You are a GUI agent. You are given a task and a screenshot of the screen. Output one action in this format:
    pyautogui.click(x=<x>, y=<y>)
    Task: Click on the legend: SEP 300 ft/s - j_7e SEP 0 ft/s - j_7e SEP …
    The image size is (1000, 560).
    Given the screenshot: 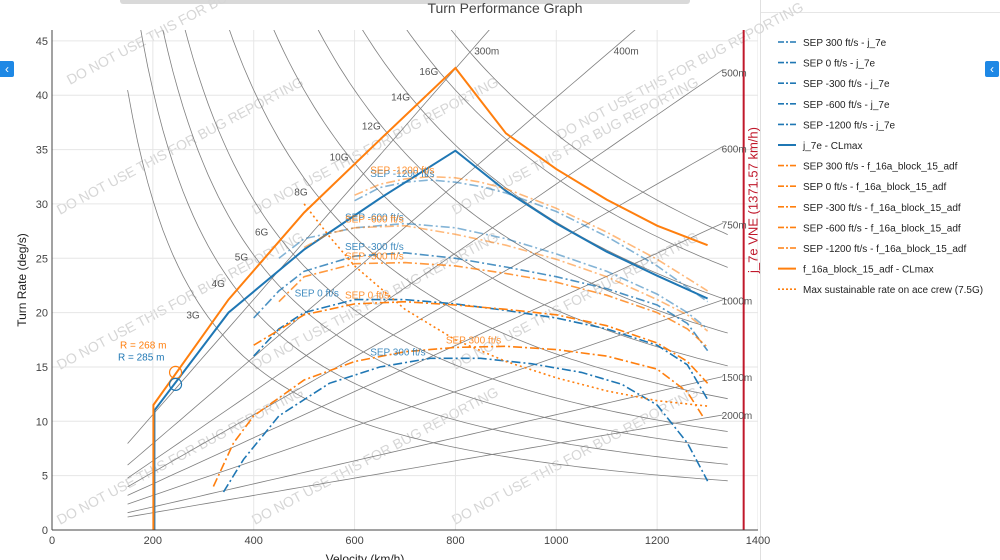 What is the action you would take?
    pyautogui.click(x=880, y=167)
    